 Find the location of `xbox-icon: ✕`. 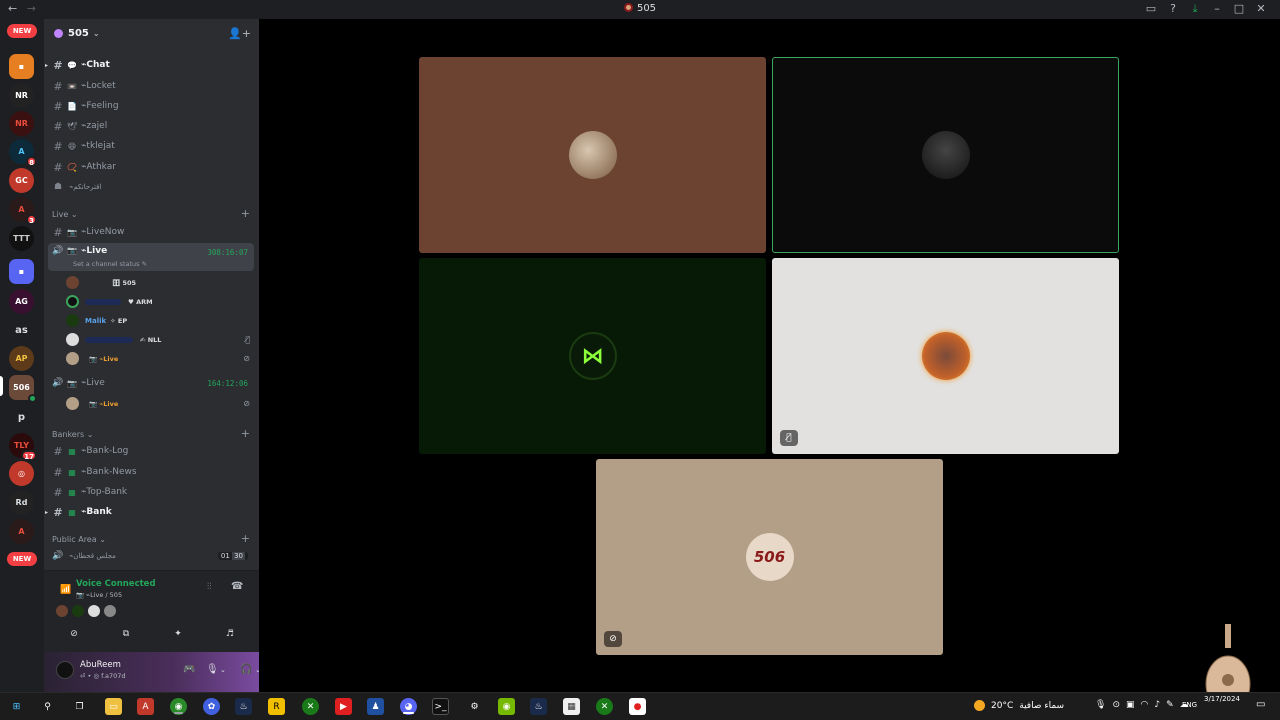

xbox-icon: ✕ is located at coordinates (310, 706).